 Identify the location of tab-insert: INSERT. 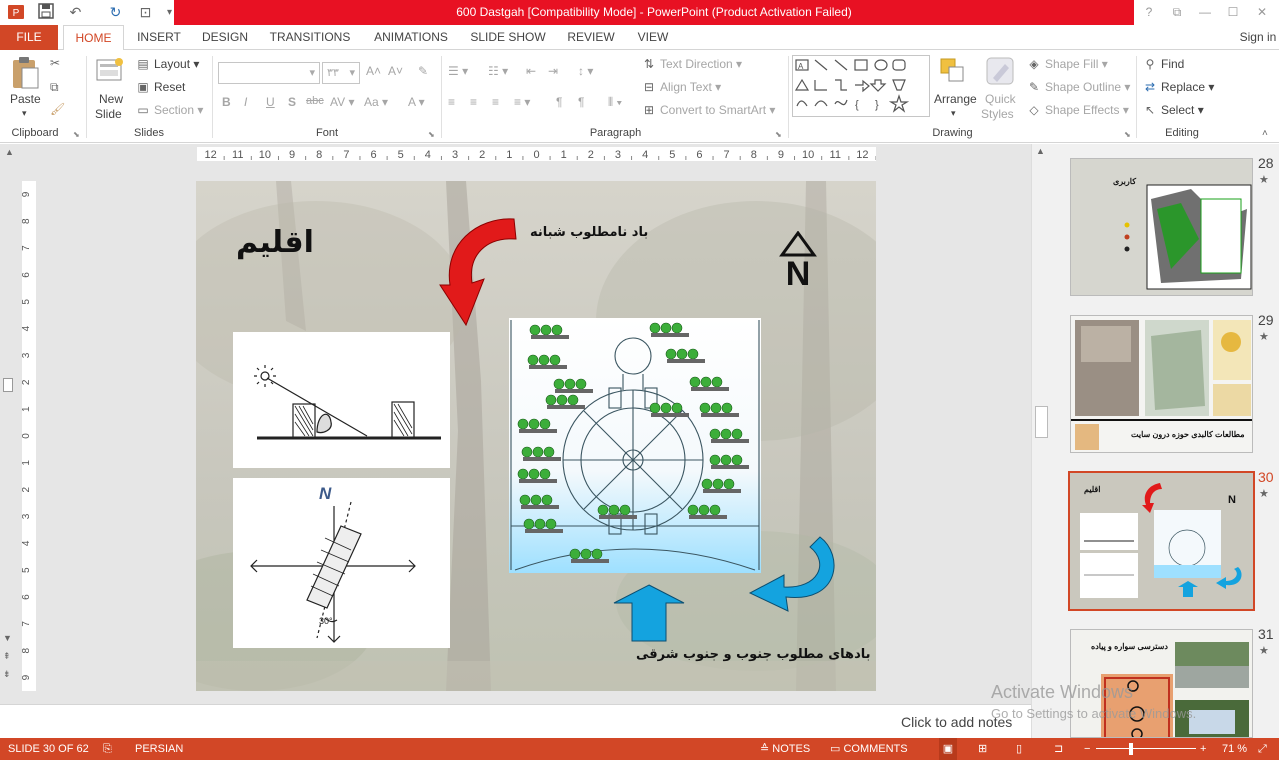
(159, 37).